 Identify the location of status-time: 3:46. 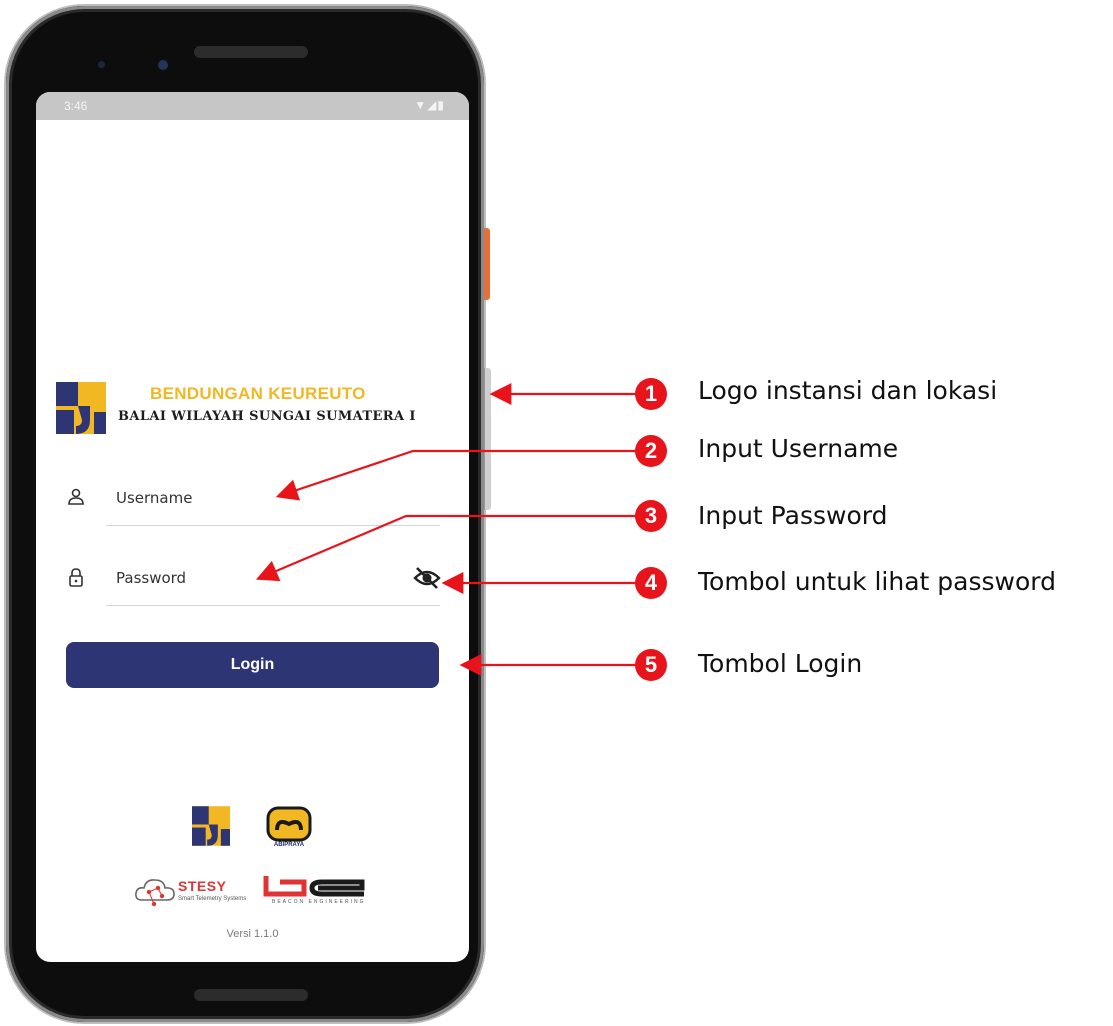
(76, 106).